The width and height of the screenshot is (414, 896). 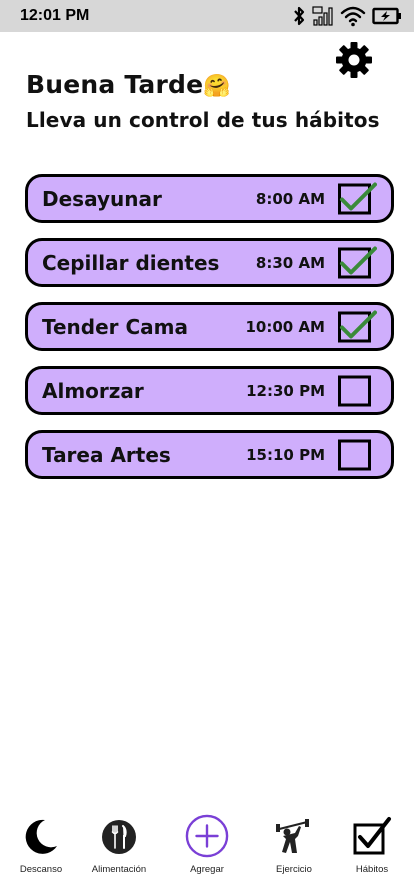 What do you see at coordinates (115, 84) in the screenshot?
I see `greeting-text: Buena Tarde` at bounding box center [115, 84].